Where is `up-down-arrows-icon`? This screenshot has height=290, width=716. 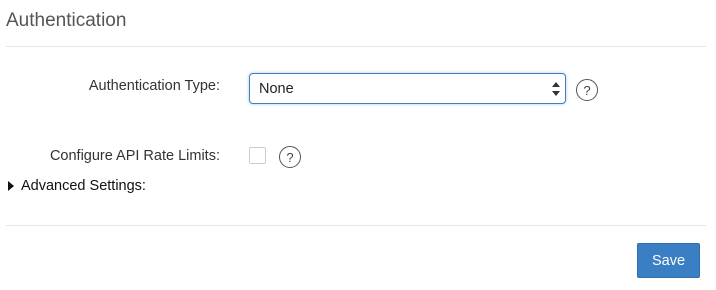
up-down-arrows-icon is located at coordinates (556, 89).